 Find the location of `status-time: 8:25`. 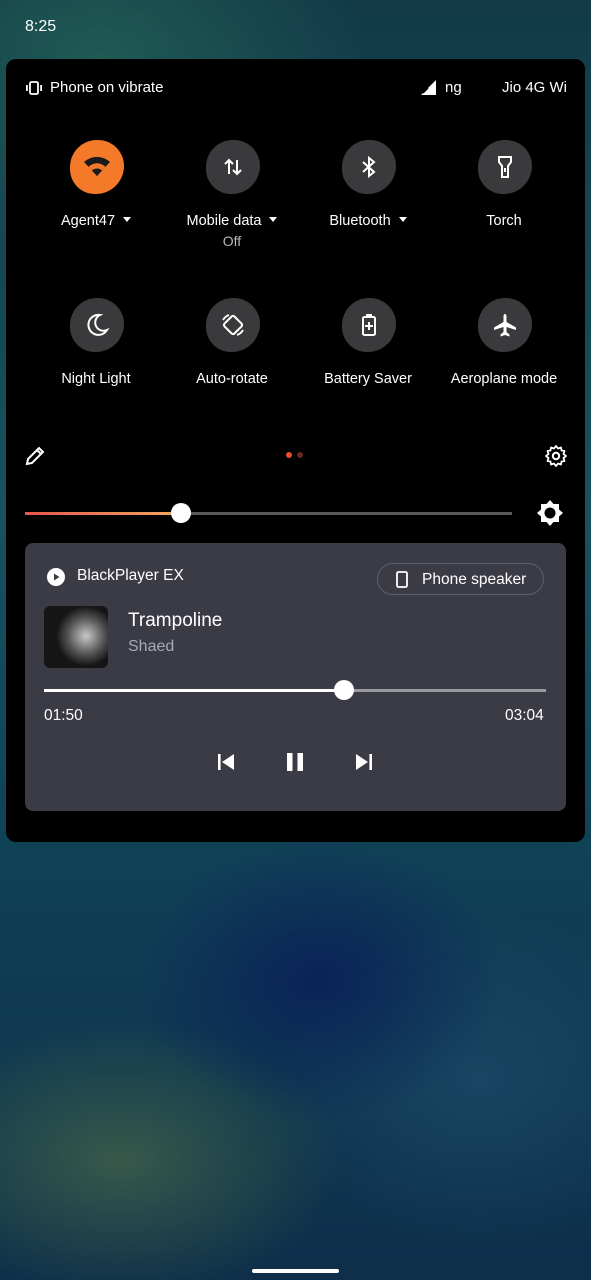

status-time: 8:25 is located at coordinates (41, 26).